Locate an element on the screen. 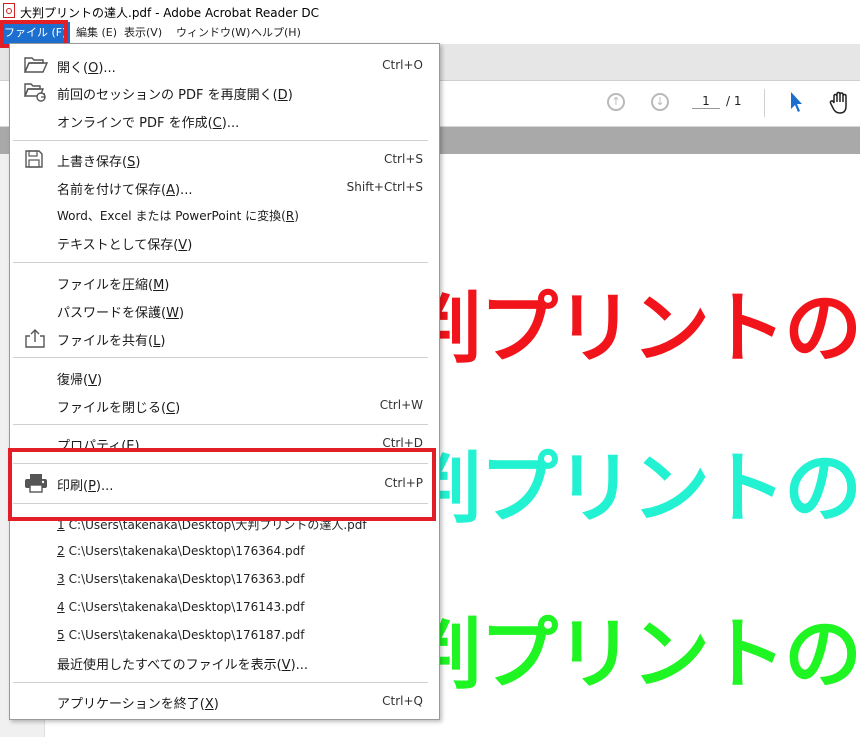 The width and height of the screenshot is (860, 737). recent-file-item: 5 C:\Users\takenaka\Desktop\176187.pdf is located at coordinates (224, 635).